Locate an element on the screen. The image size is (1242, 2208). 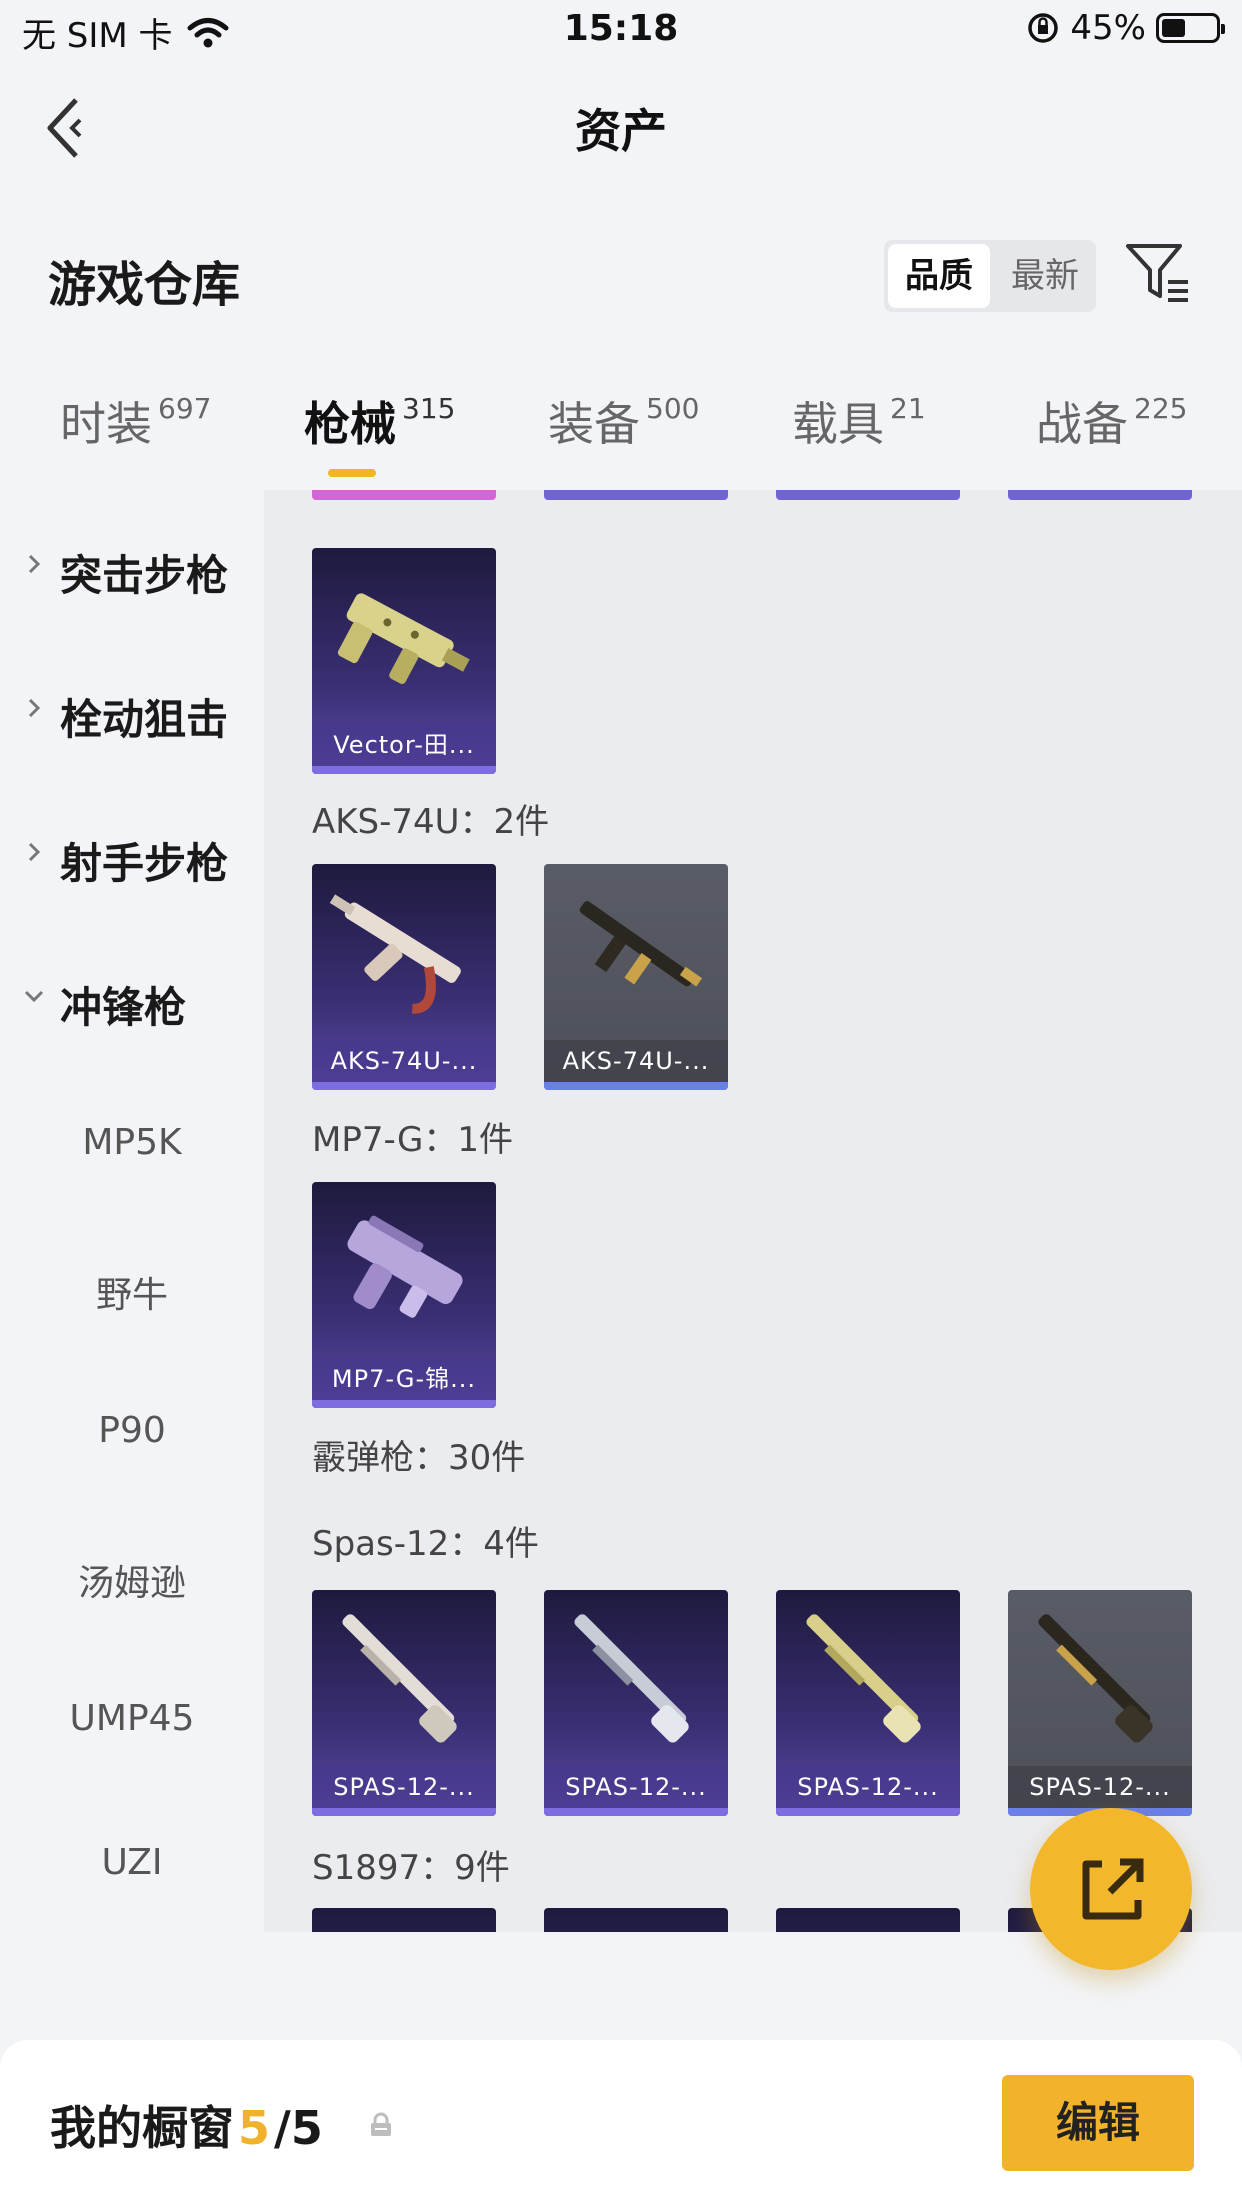
tab-equipment: 装备 500 is located at coordinates (623, 421).